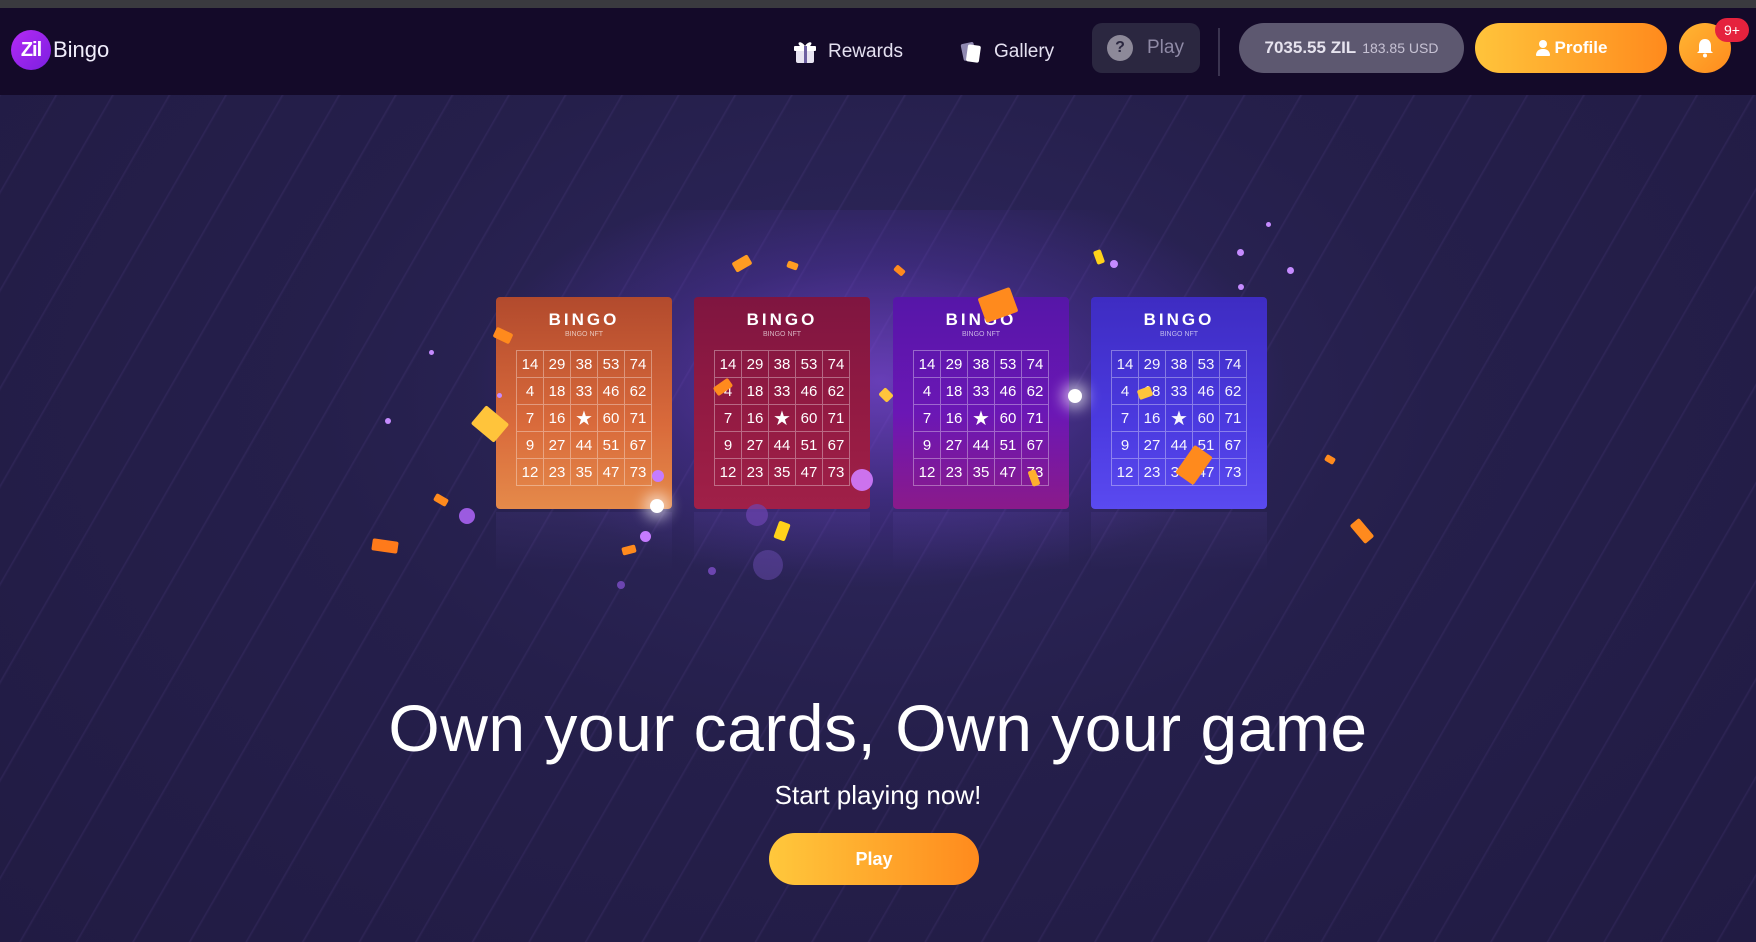  What do you see at coordinates (878, 728) in the screenshot?
I see `hero-headline: Own your cards, Own your game` at bounding box center [878, 728].